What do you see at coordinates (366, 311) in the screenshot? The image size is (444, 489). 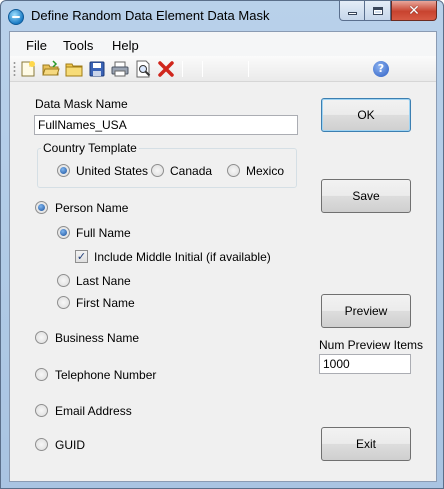 I see `preview-button: Preview` at bounding box center [366, 311].